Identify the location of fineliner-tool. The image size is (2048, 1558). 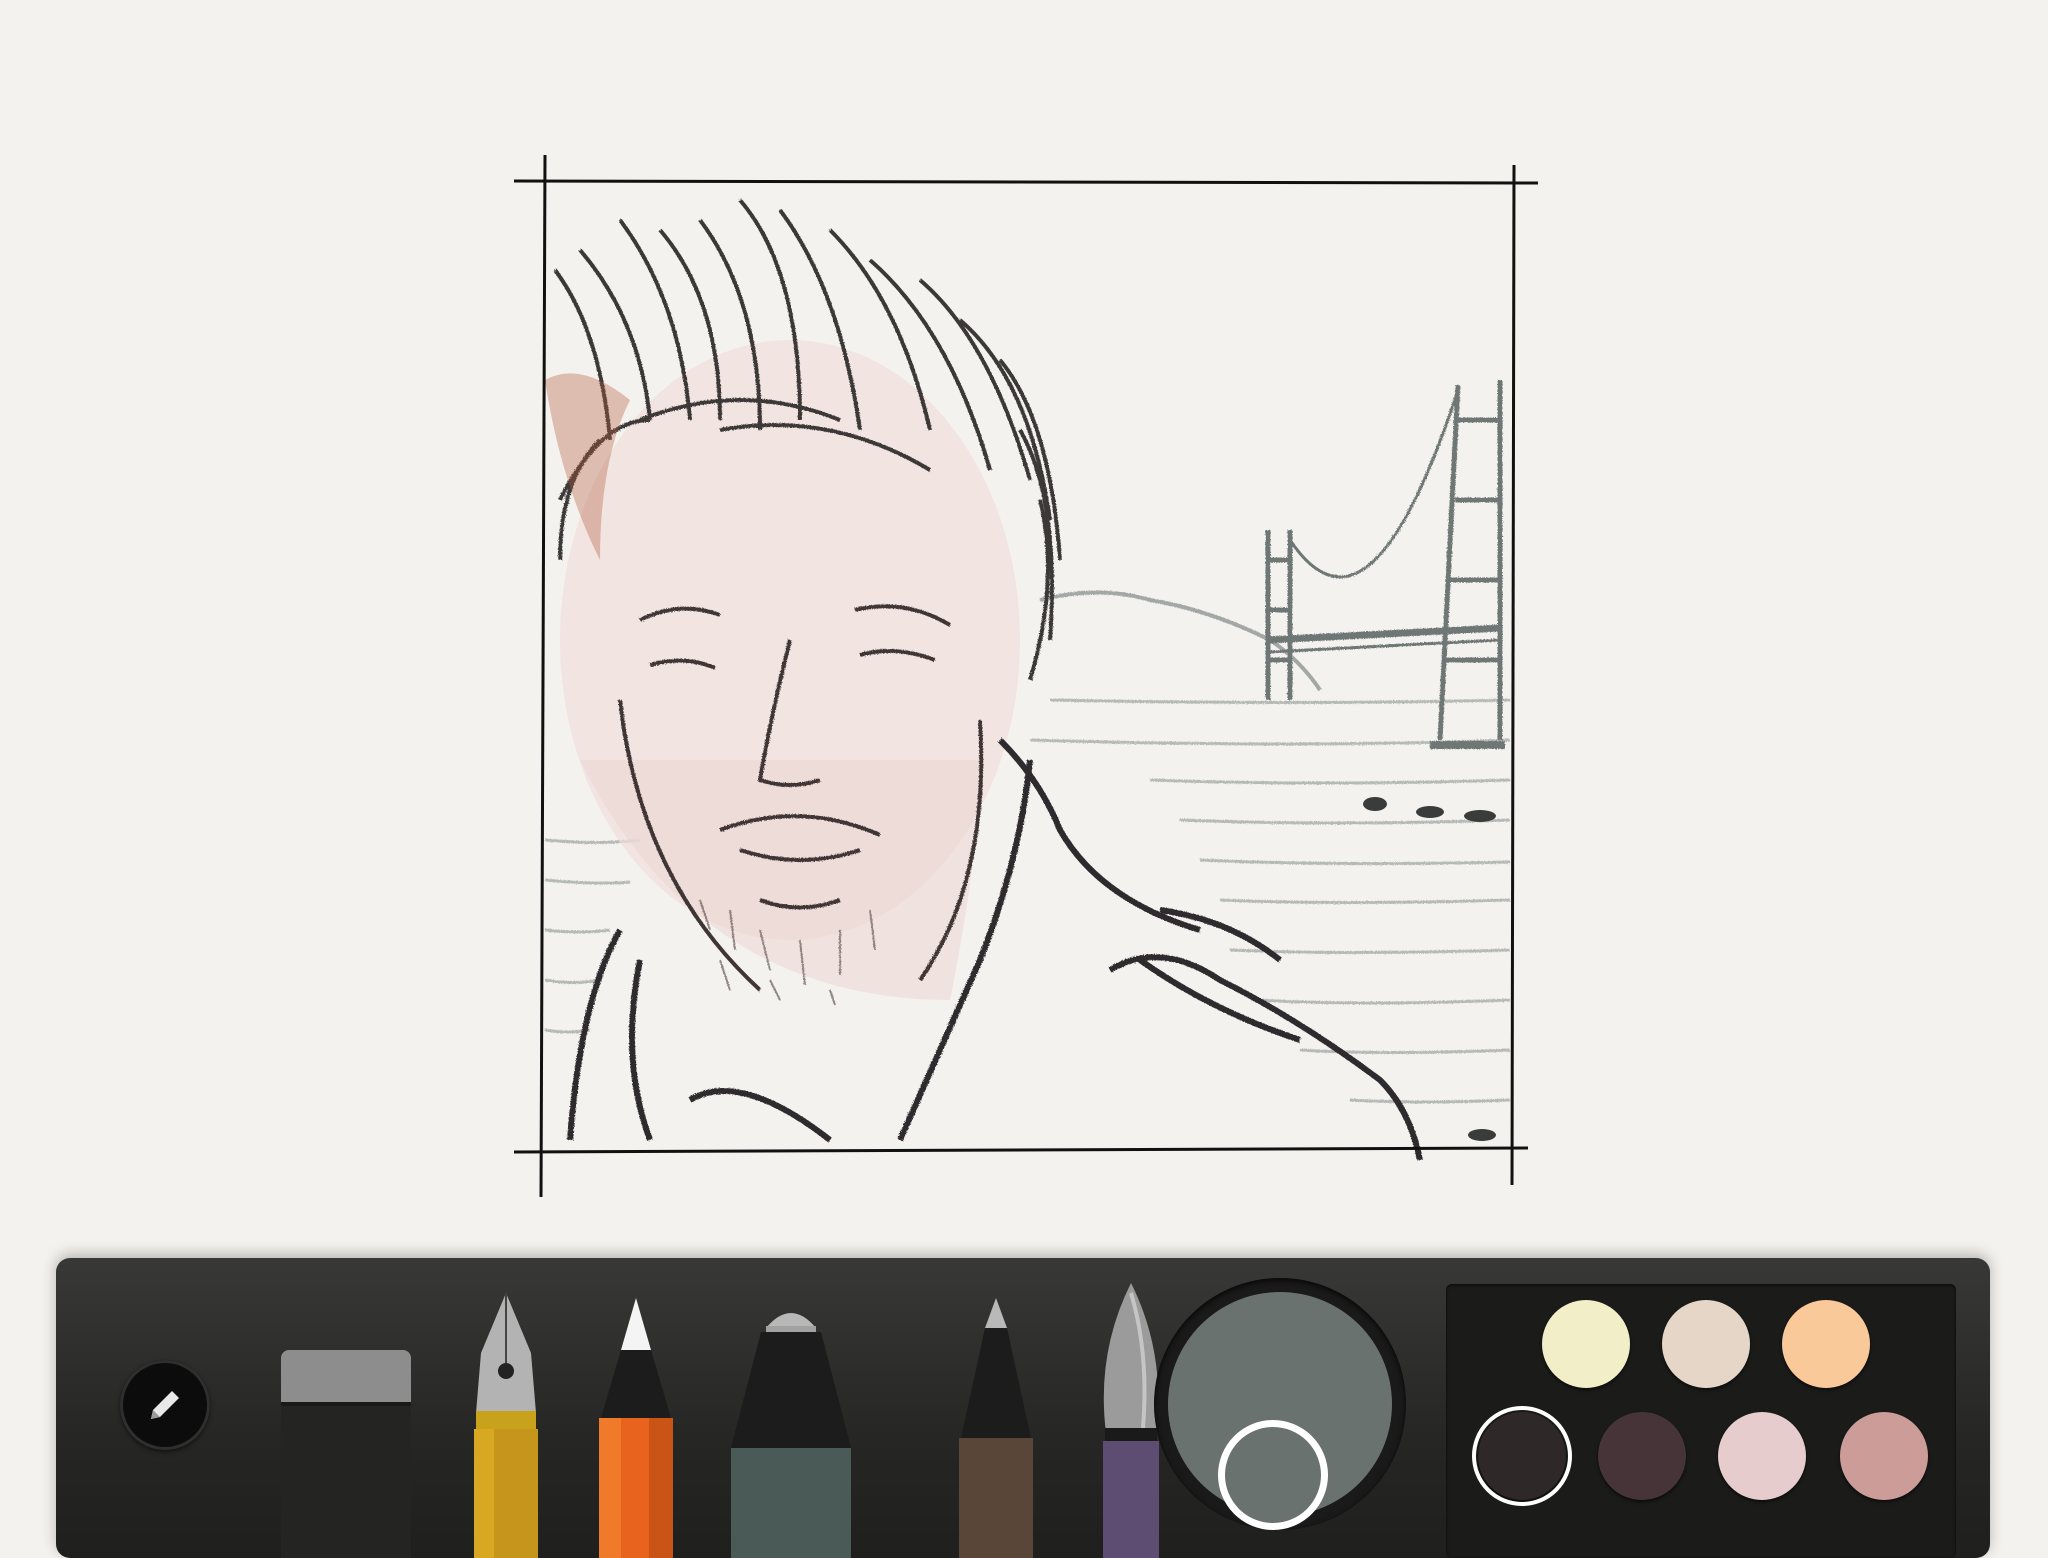
(996, 1428).